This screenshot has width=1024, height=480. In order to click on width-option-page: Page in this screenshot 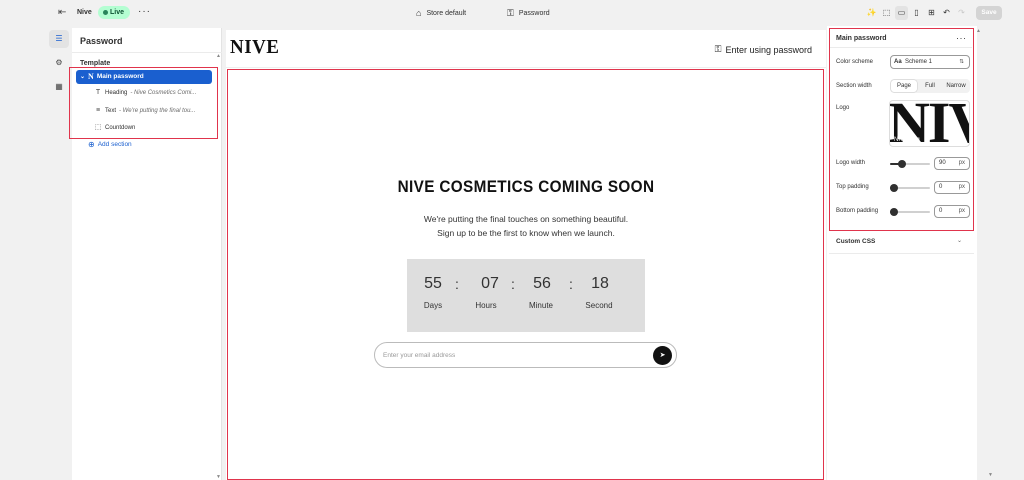, I will do `click(904, 86)`.